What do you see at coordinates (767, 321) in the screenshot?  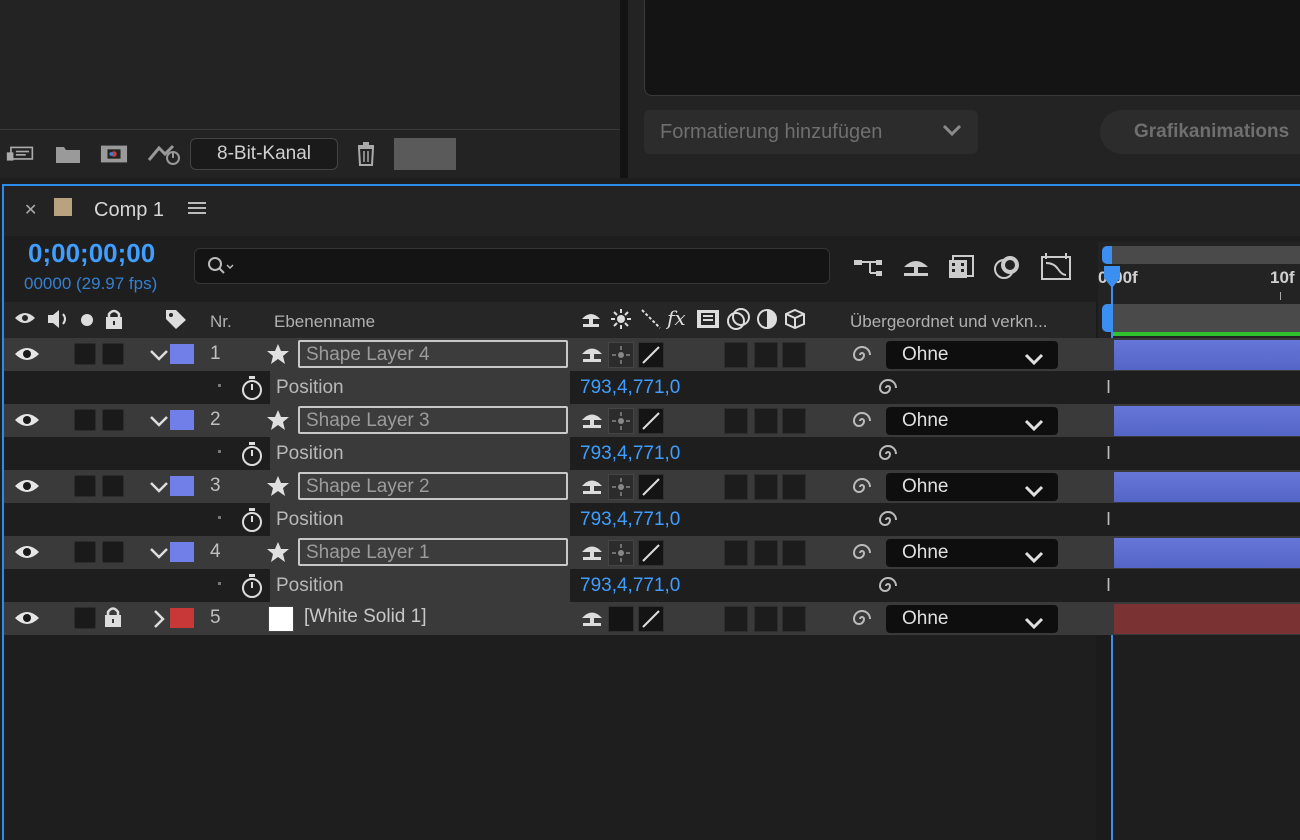 I see `adjustment-switch-header-icon` at bounding box center [767, 321].